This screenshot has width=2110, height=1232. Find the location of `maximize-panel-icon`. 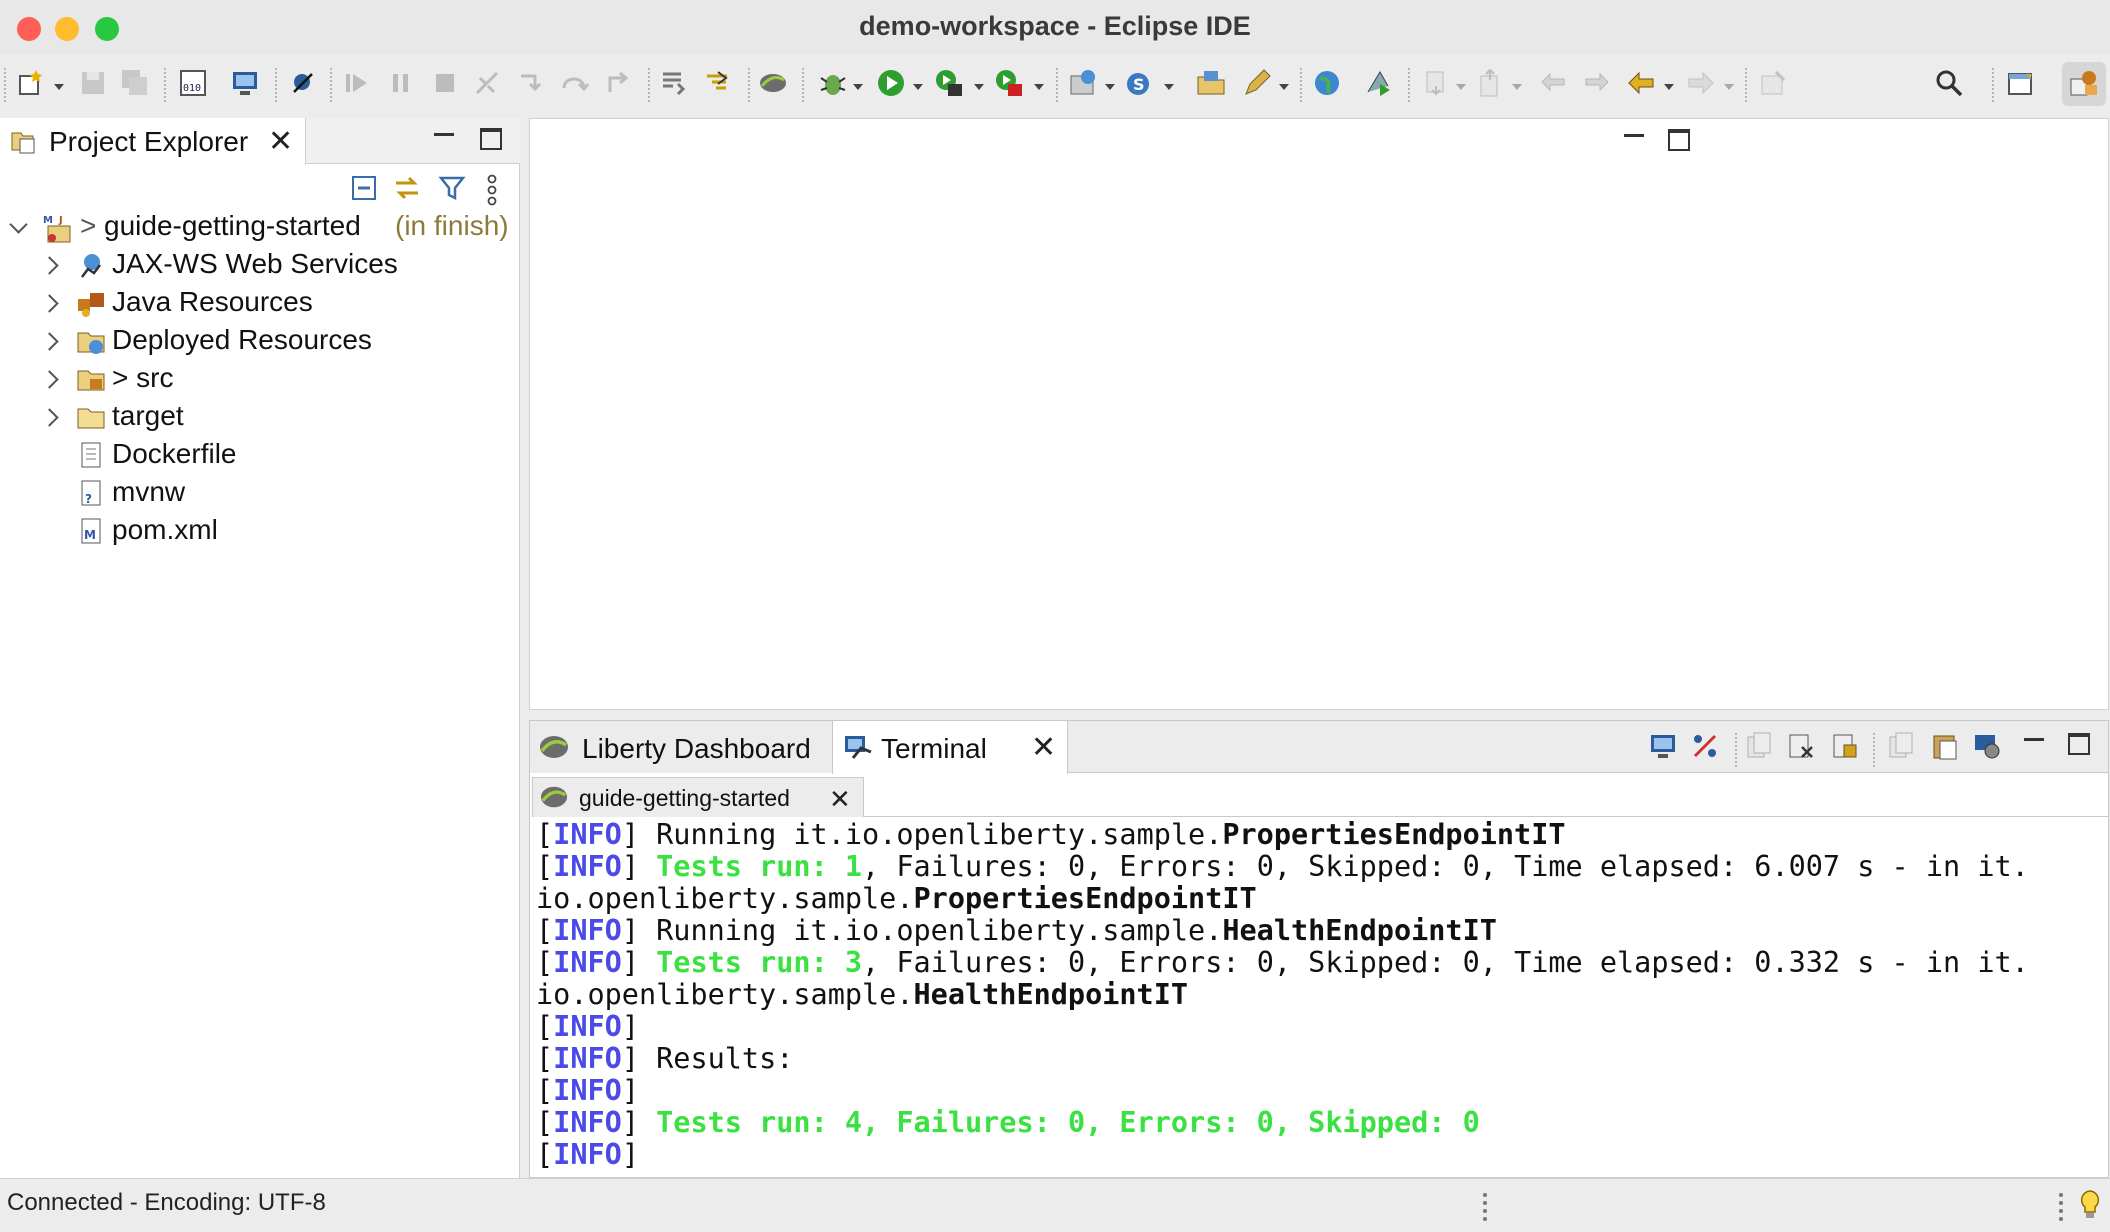

maximize-panel-icon is located at coordinates (2079, 744).